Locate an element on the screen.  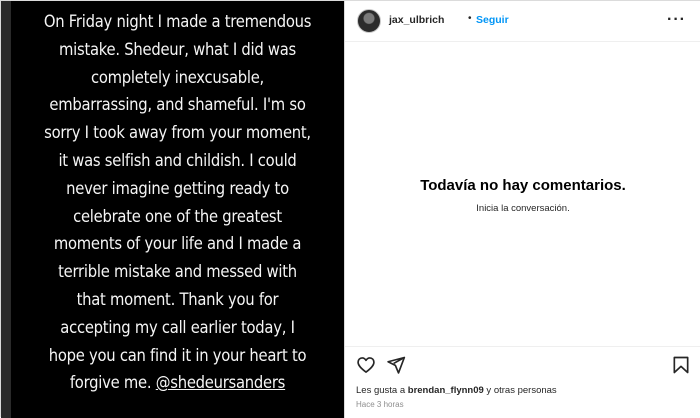
empty-comments-title: Todavía no hay comentarios. is located at coordinates (523, 185).